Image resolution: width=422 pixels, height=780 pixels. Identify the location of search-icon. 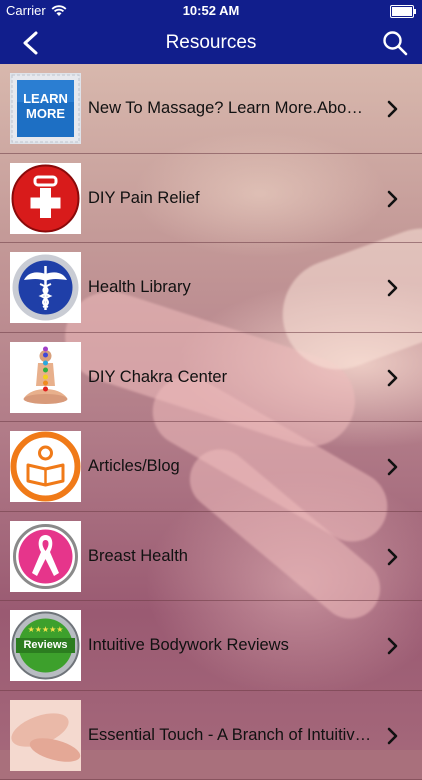
(395, 43).